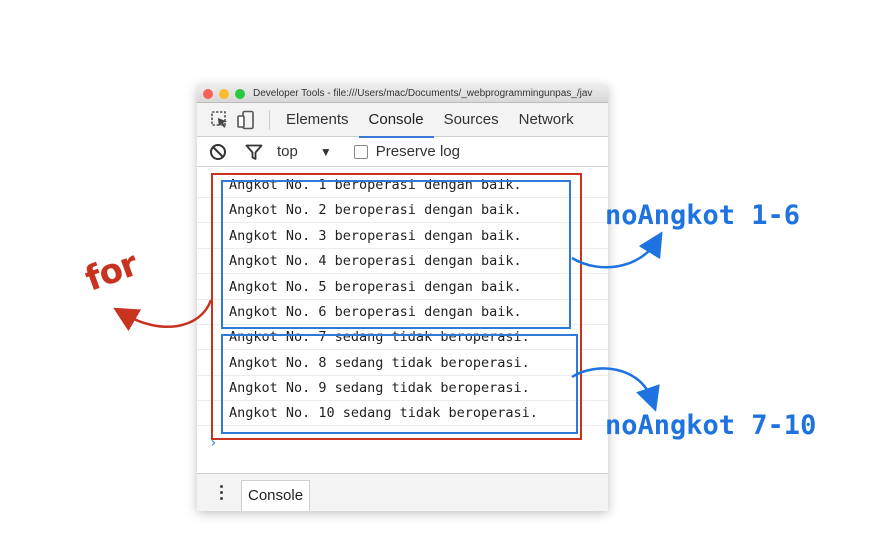  Describe the element at coordinates (163, 315) in the screenshot. I see `for-arrow` at that location.